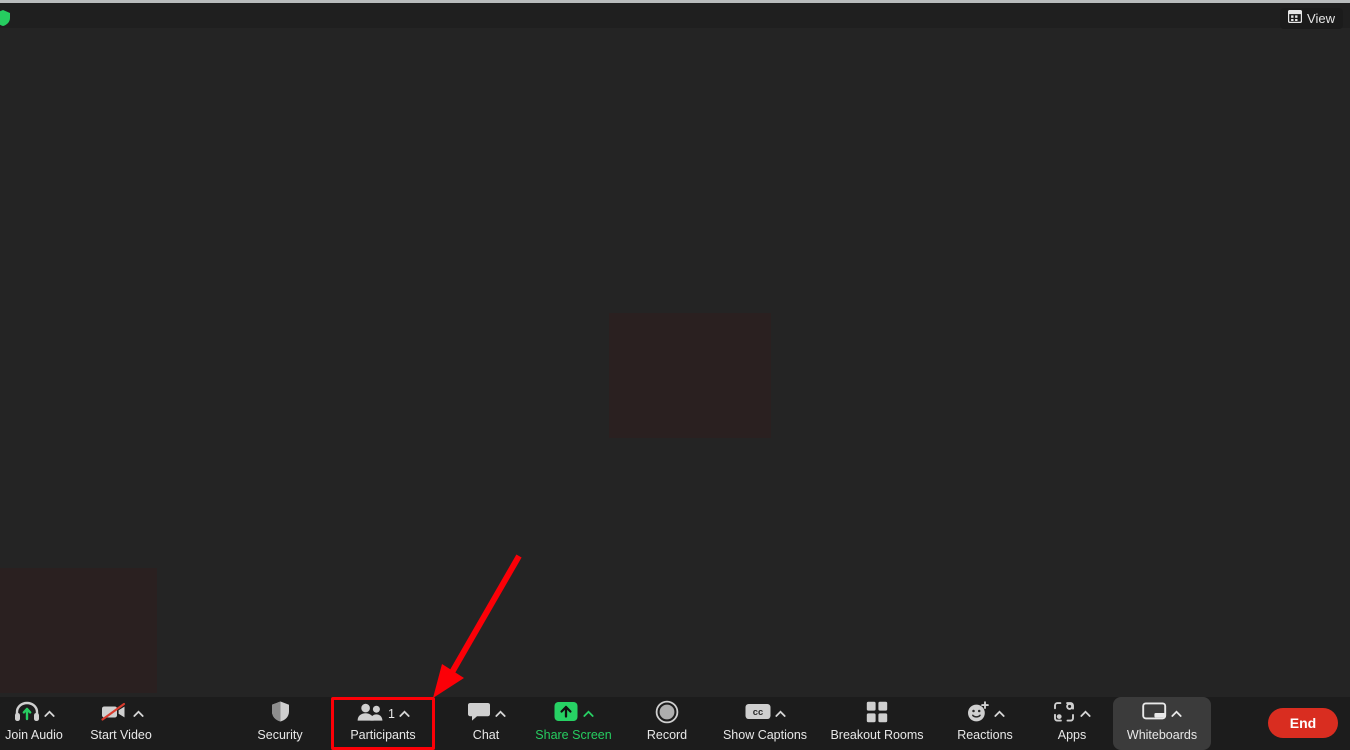 This screenshot has height=750, width=1350. I want to click on toolbar-item-show-captions: cc Show Captions, so click(765, 723).